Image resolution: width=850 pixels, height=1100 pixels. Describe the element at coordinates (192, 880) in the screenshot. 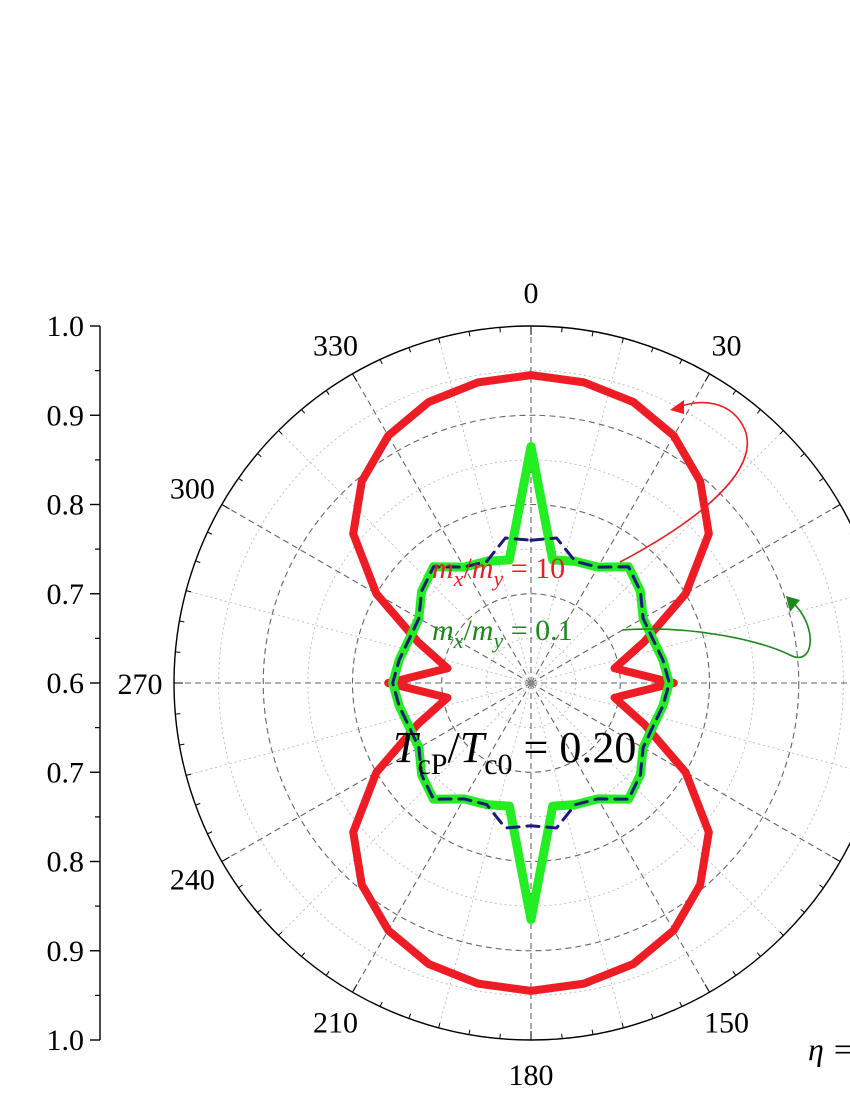

I see `angle-tick-label: 240` at that location.